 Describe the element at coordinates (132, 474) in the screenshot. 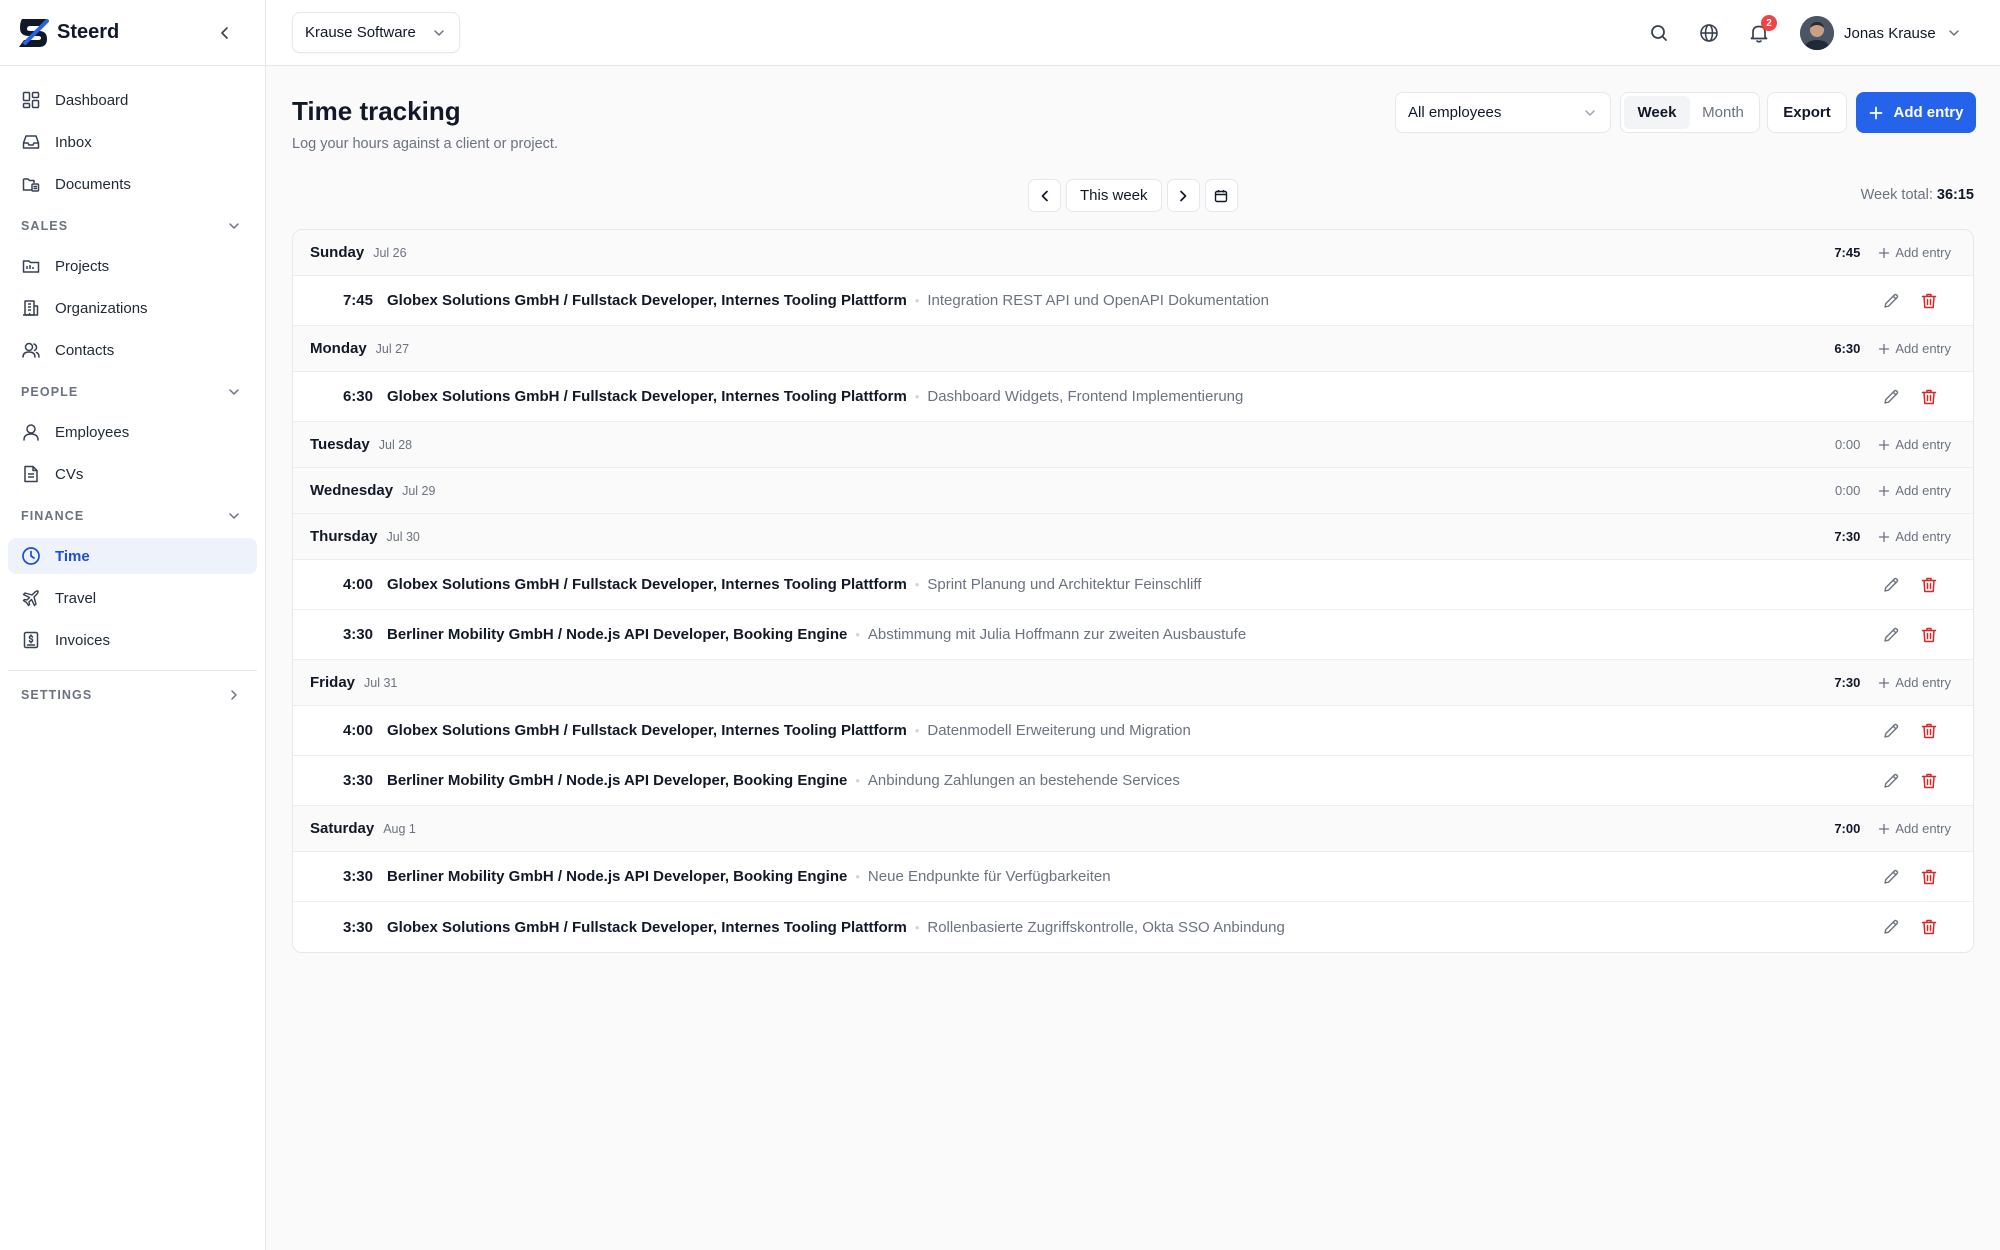

I see `sidebar-item-cvs: CVs` at that location.